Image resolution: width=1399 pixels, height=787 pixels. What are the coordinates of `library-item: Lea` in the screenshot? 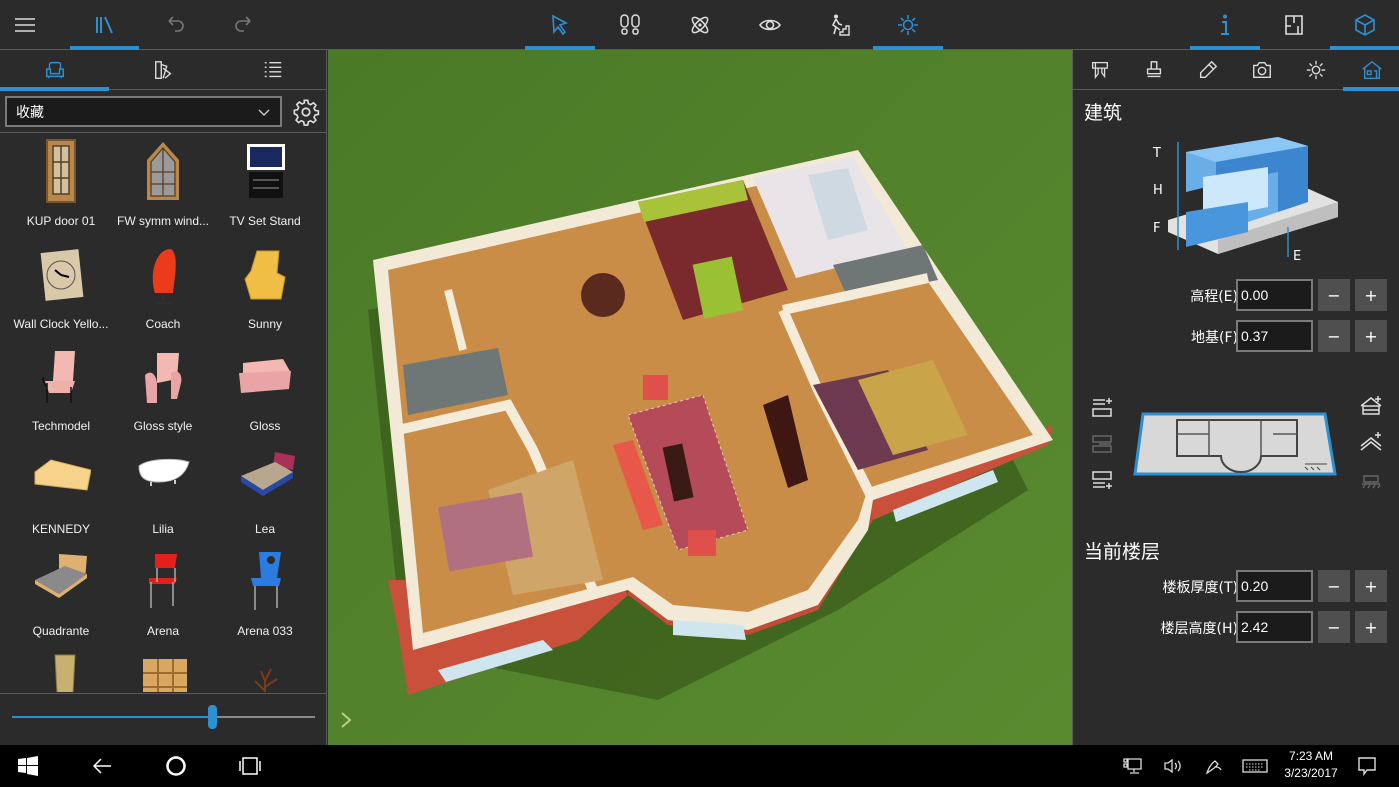 It's located at (265, 492).